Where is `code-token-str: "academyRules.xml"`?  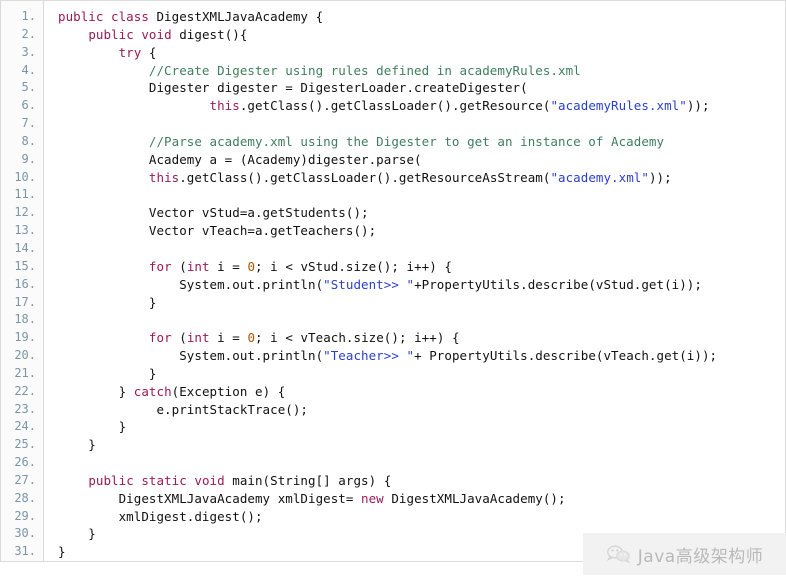
code-token-str: "academyRules.xml" is located at coordinates (618, 106).